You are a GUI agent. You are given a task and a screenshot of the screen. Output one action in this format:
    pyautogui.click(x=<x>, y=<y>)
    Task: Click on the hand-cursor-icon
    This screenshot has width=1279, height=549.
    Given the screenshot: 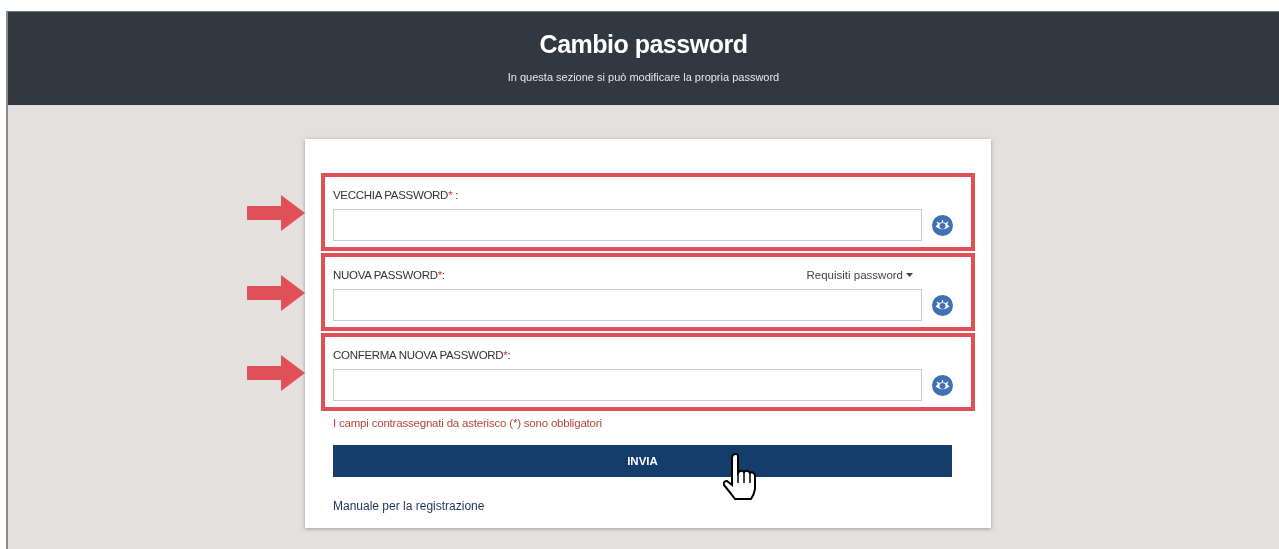 What is the action you would take?
    pyautogui.click(x=741, y=478)
    